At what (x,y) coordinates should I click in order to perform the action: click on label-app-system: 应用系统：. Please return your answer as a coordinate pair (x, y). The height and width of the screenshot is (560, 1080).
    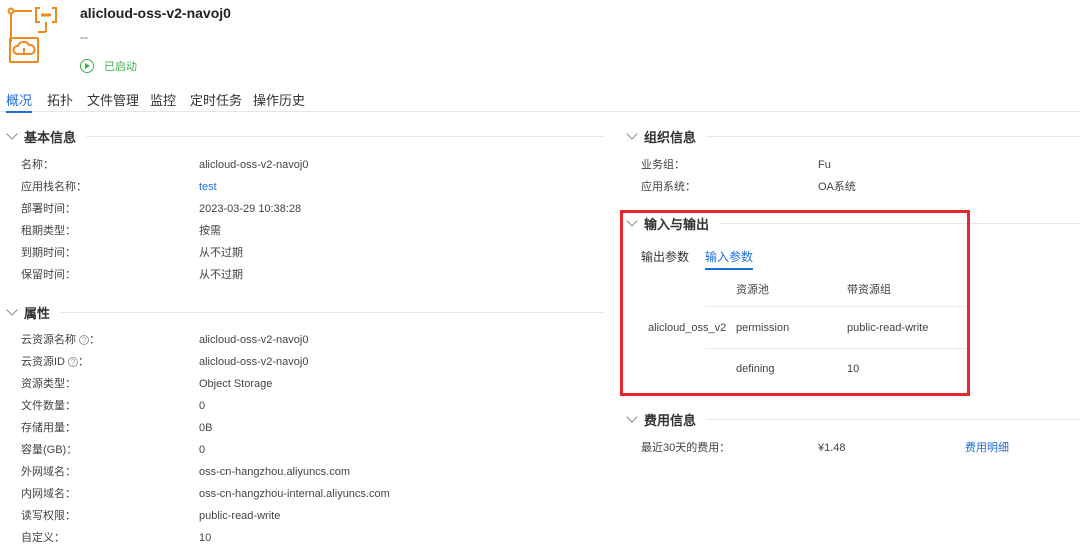
    Looking at the image, I should click on (668, 187).